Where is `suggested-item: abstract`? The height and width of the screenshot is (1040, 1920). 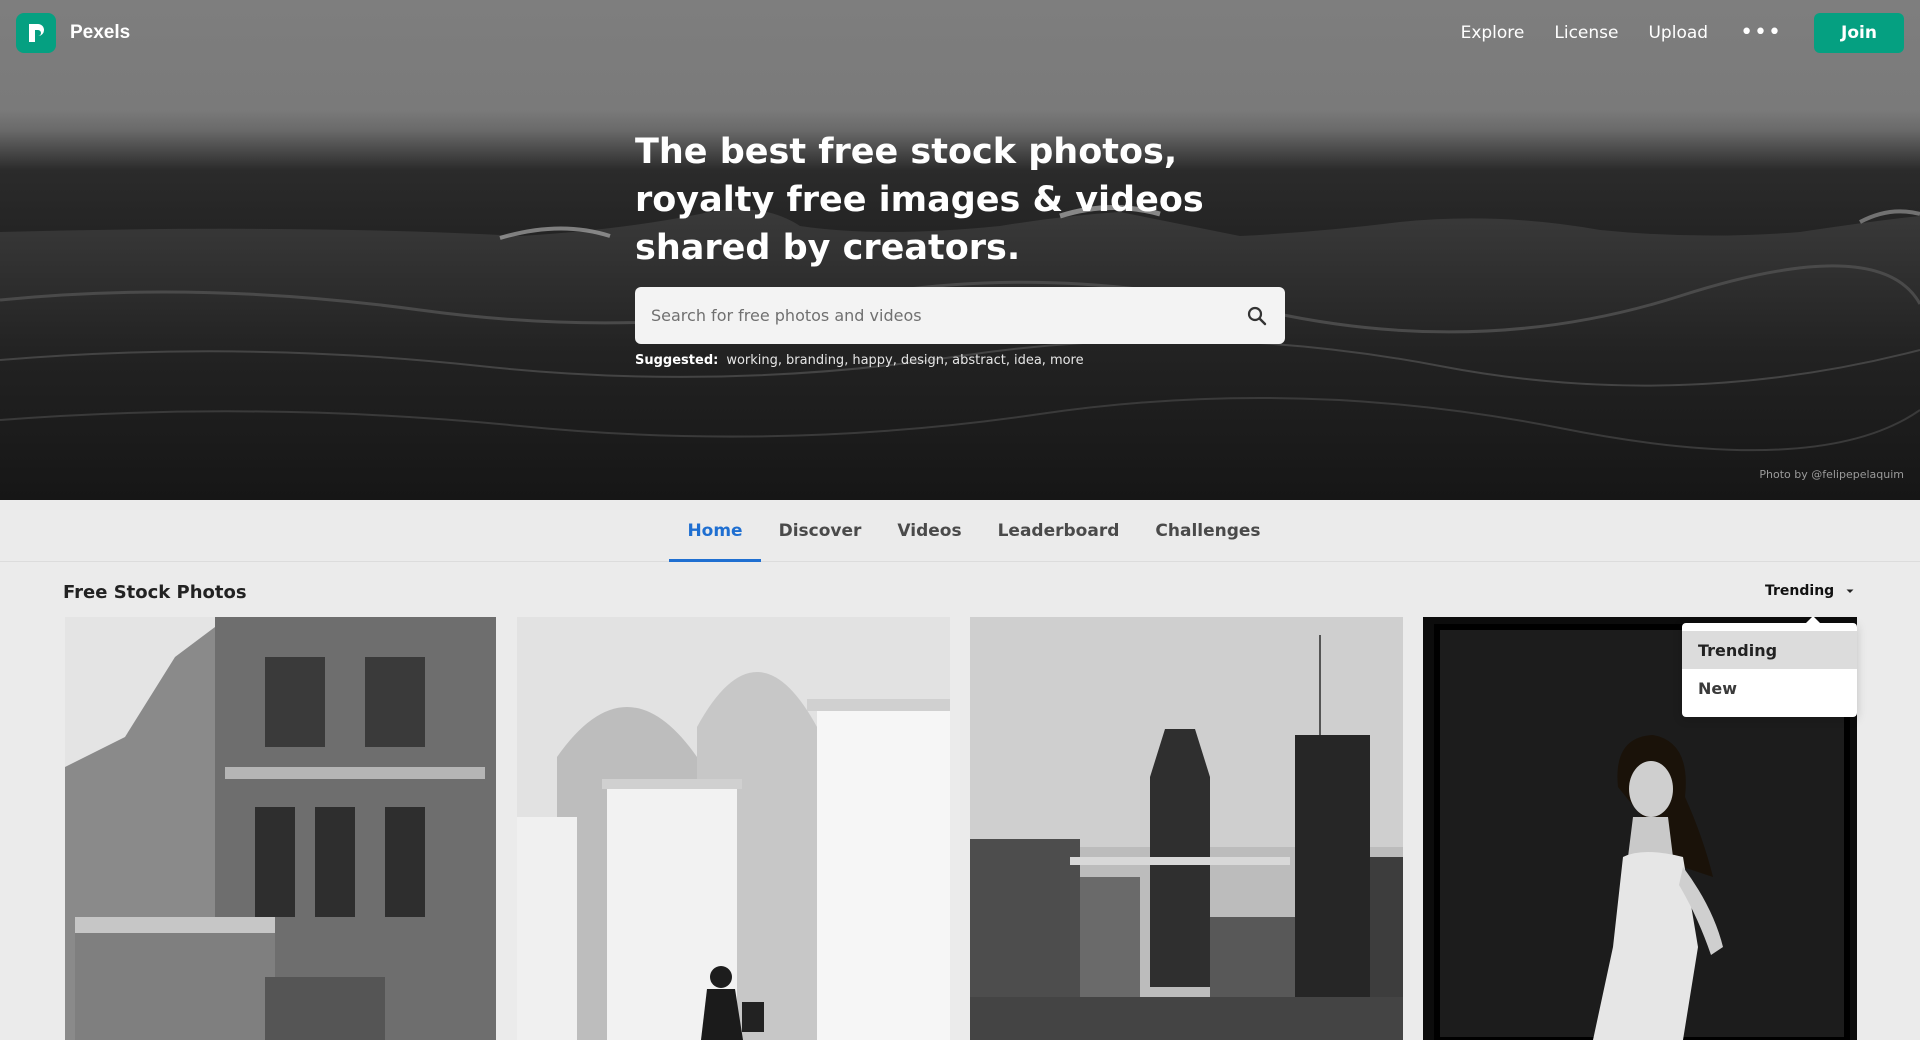 suggested-item: abstract is located at coordinates (979, 360).